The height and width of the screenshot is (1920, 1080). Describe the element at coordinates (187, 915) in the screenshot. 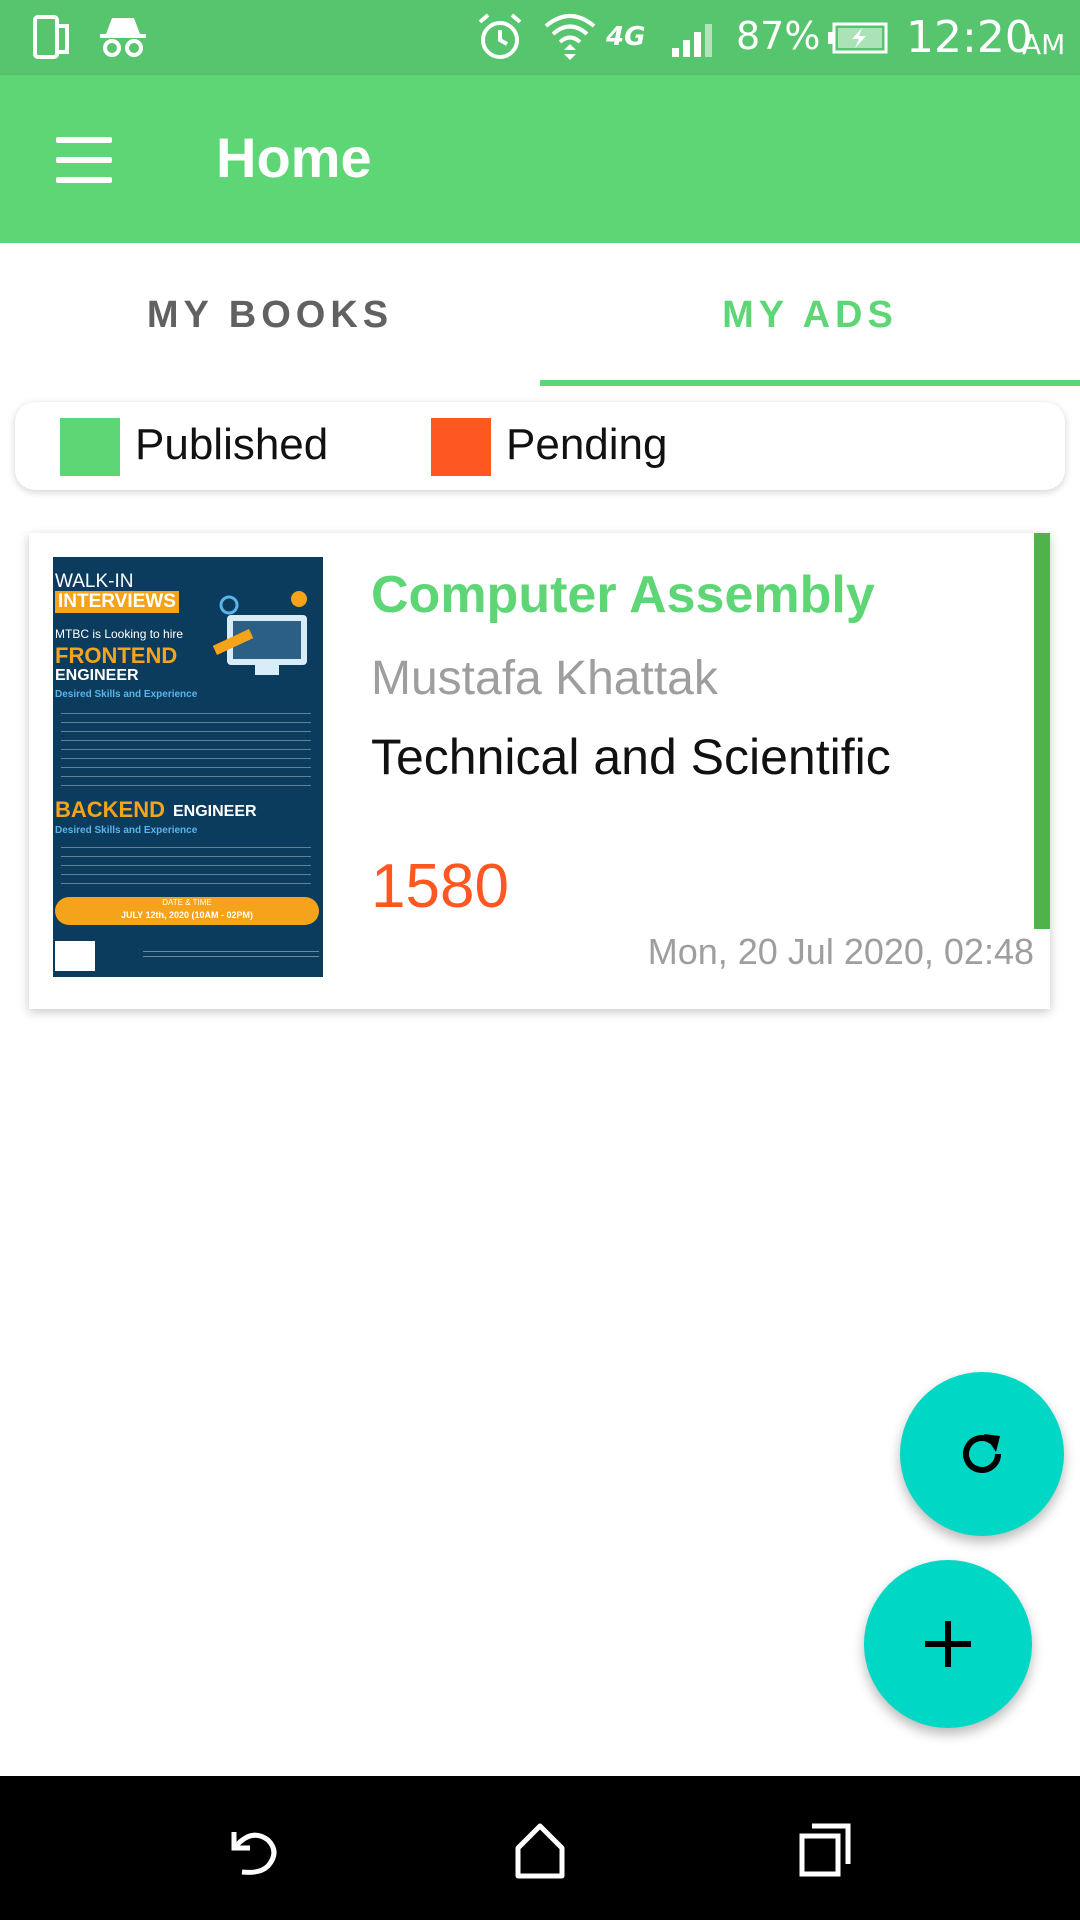

I see `thumb-date-value: JULY 12th, 2020 (10AM - 02PM)` at that location.